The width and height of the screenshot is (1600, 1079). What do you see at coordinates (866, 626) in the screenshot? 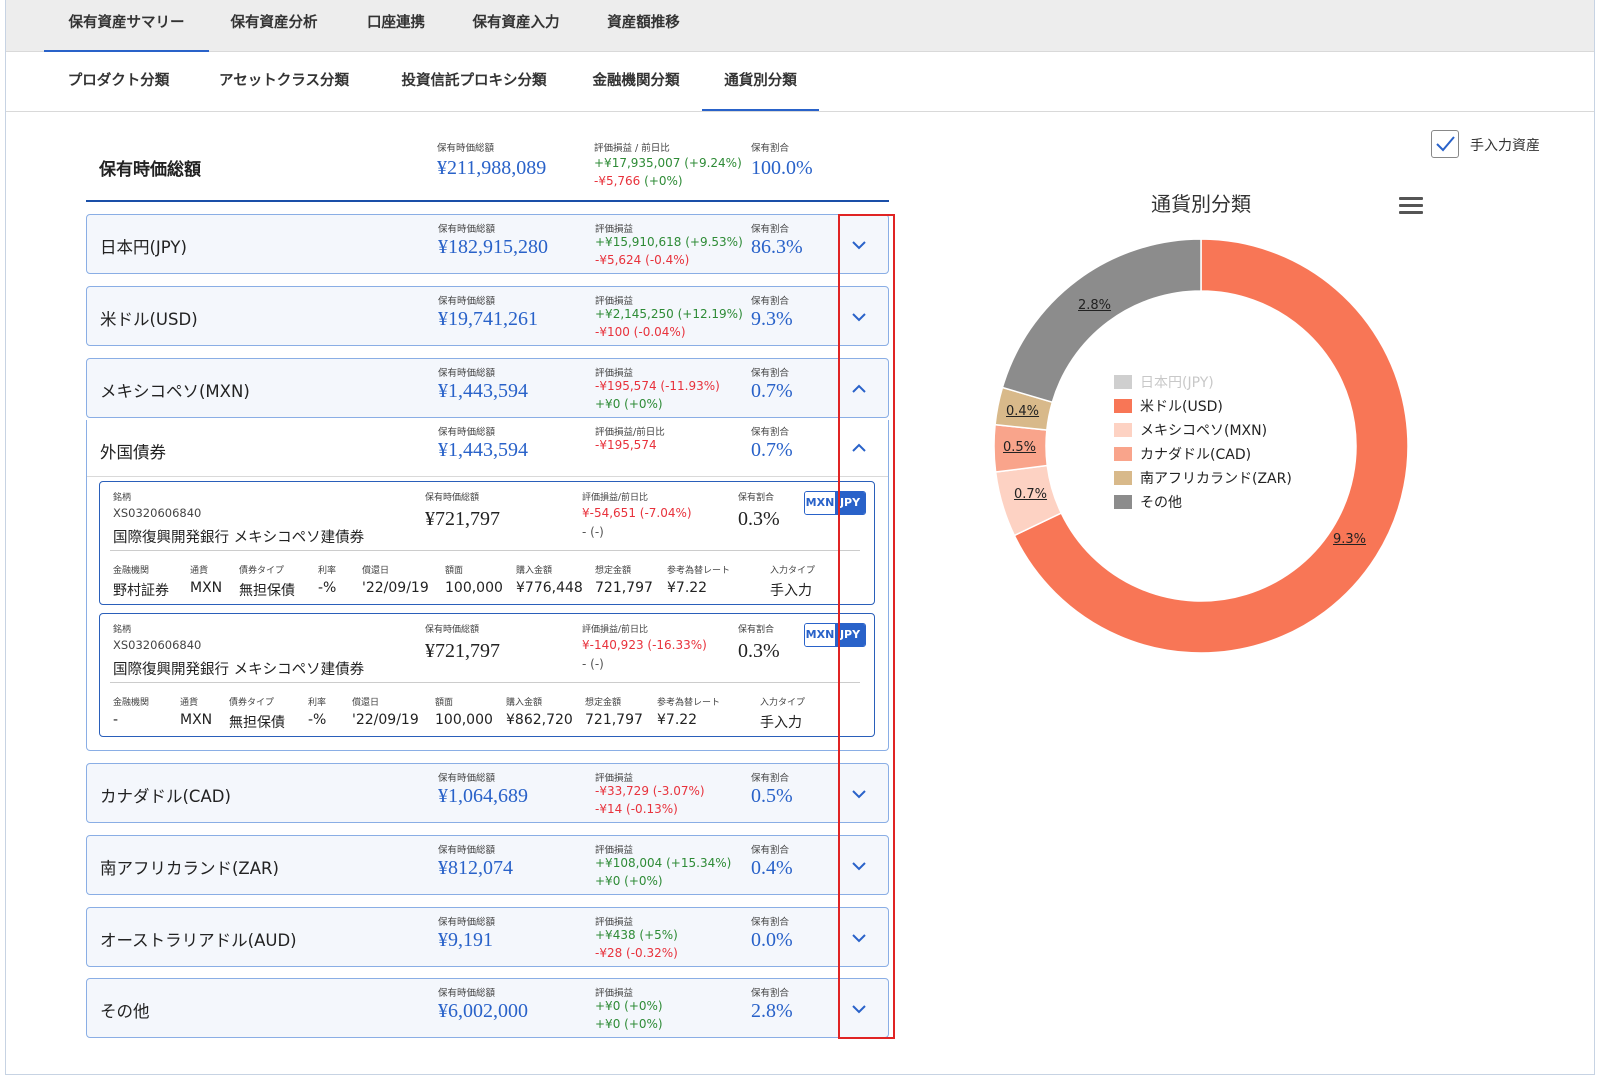
I see `highlight-box` at bounding box center [866, 626].